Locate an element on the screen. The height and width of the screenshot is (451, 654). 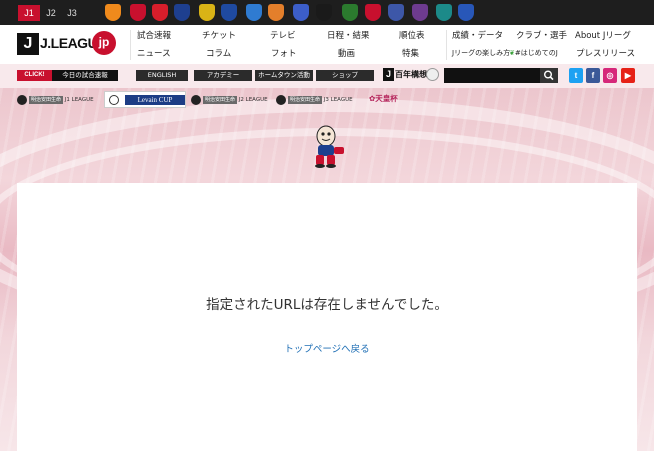
nav-hajimete: ❦#はじめてのJ is located at coordinates (533, 53).